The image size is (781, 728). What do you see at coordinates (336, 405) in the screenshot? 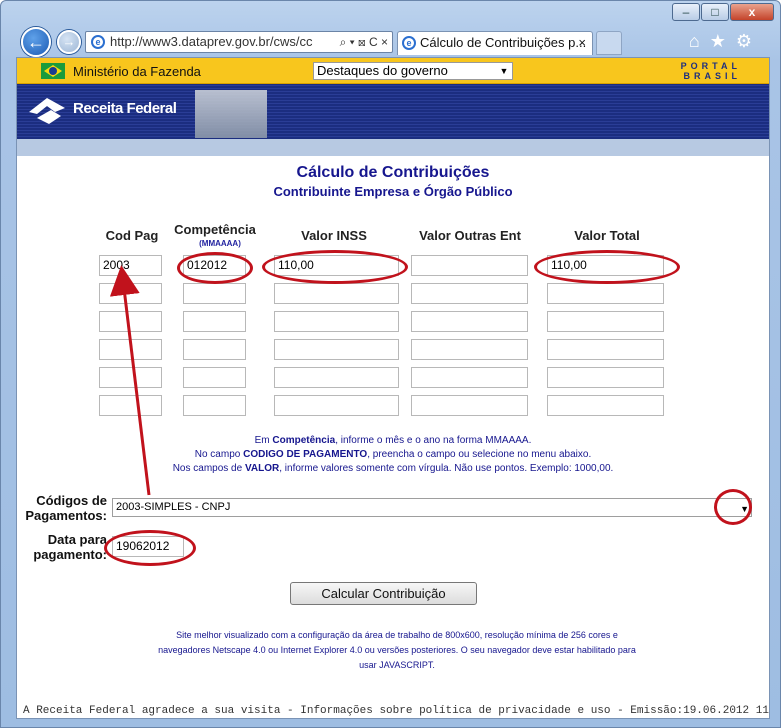
I see `field-valor-inss-row6` at bounding box center [336, 405].